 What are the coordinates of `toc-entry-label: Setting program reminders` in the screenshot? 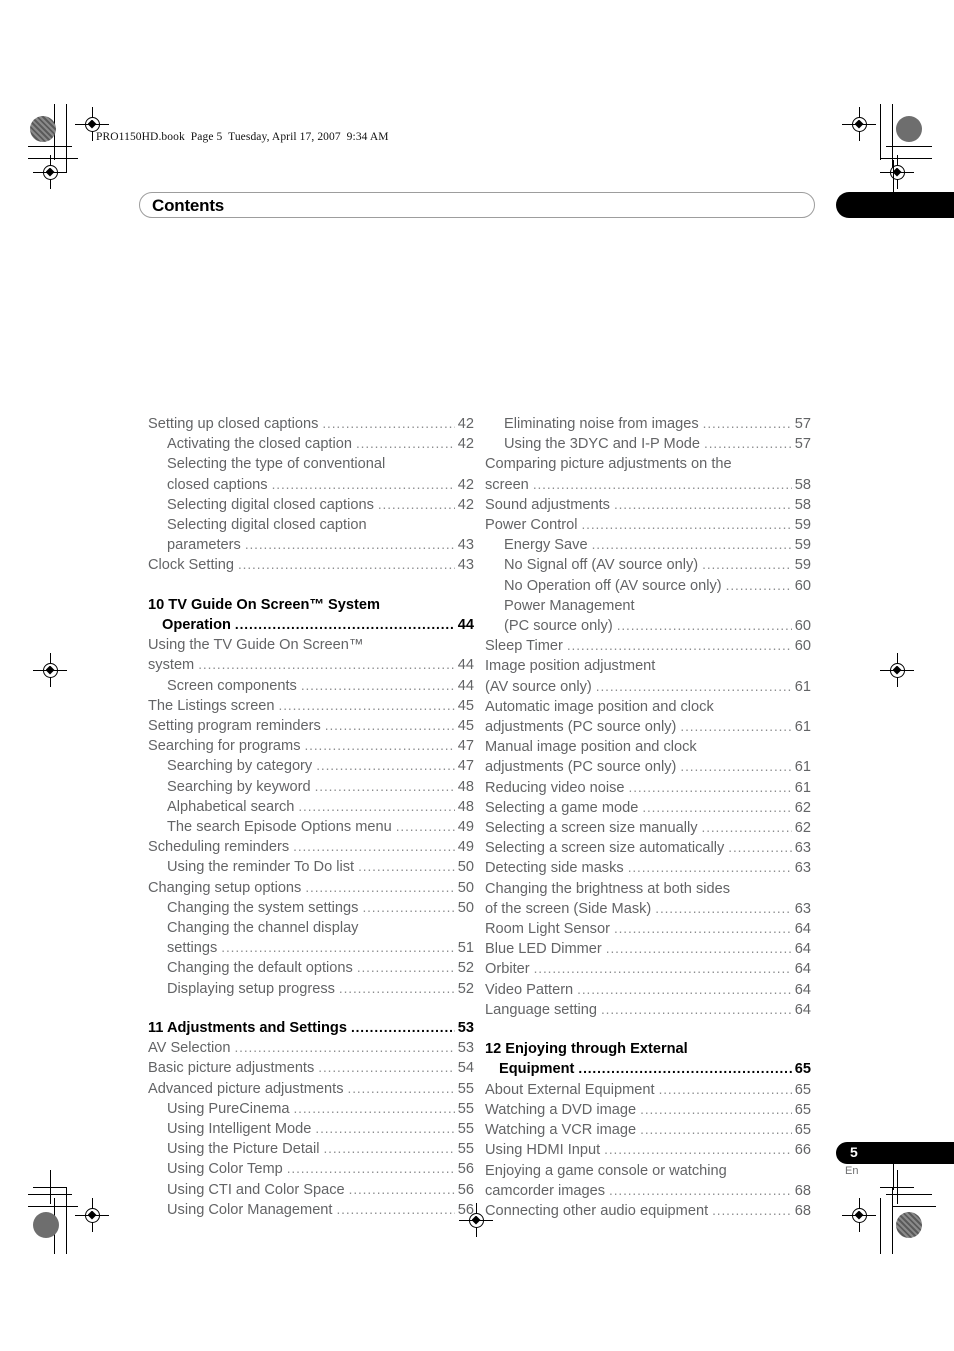 It's located at (234, 726).